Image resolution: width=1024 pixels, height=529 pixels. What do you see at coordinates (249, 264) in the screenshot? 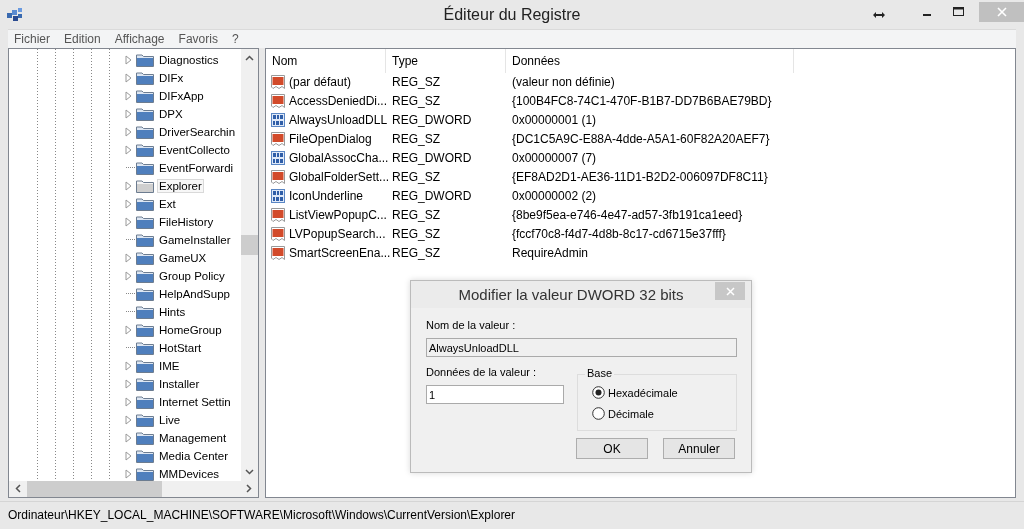
I see `vertical-scrollbar` at bounding box center [249, 264].